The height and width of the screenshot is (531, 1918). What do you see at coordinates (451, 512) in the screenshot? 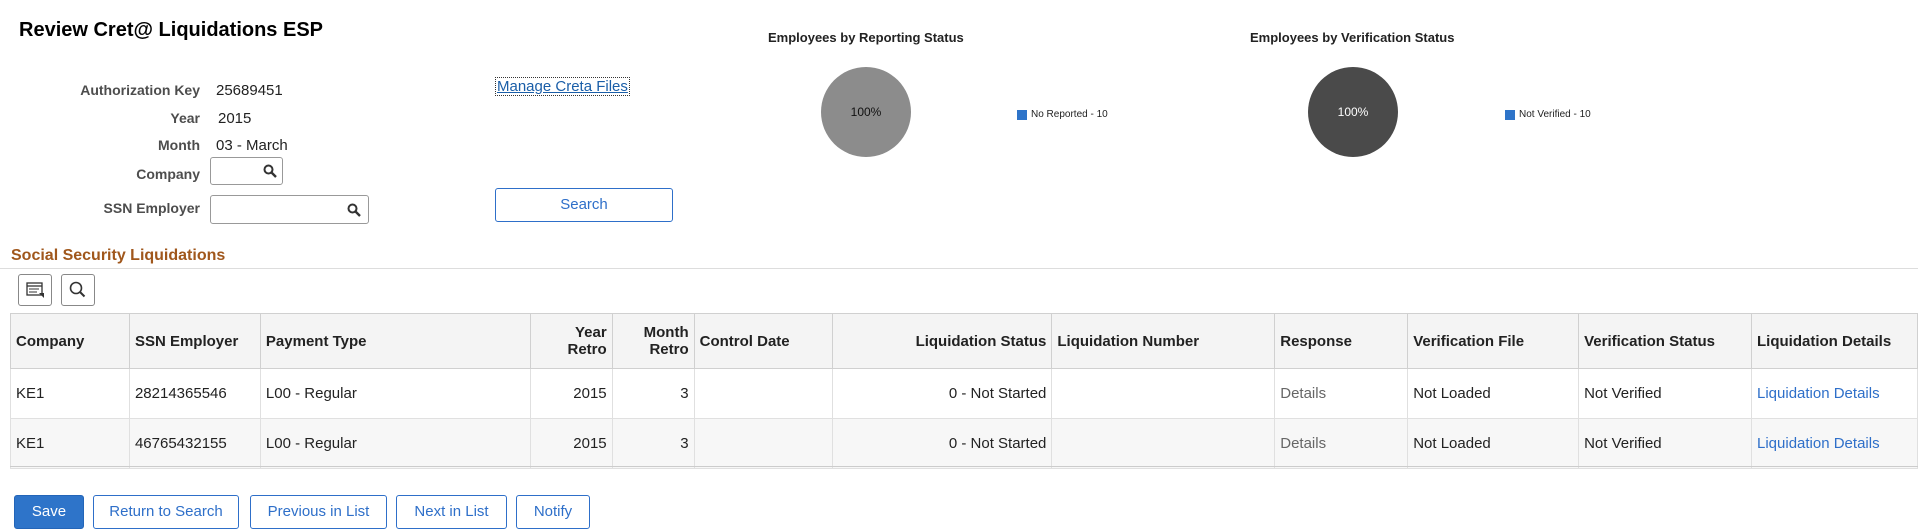
I see `next-in-list-button: Next in List` at bounding box center [451, 512].